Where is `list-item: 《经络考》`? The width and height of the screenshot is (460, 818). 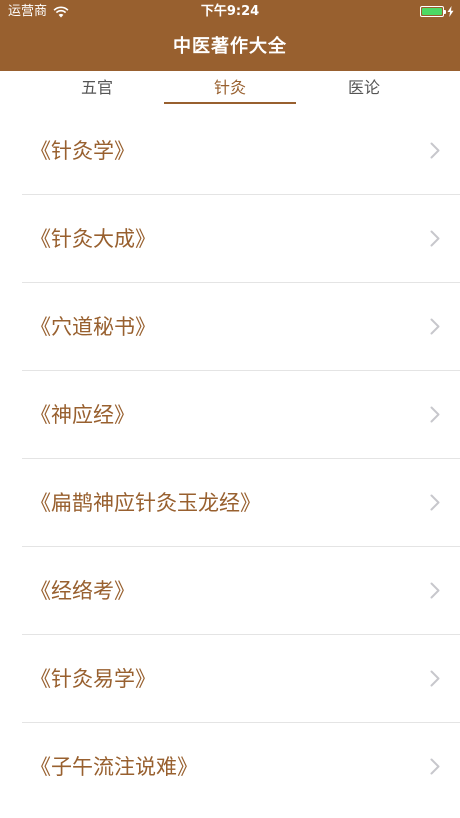
list-item: 《经络考》 is located at coordinates (241, 591).